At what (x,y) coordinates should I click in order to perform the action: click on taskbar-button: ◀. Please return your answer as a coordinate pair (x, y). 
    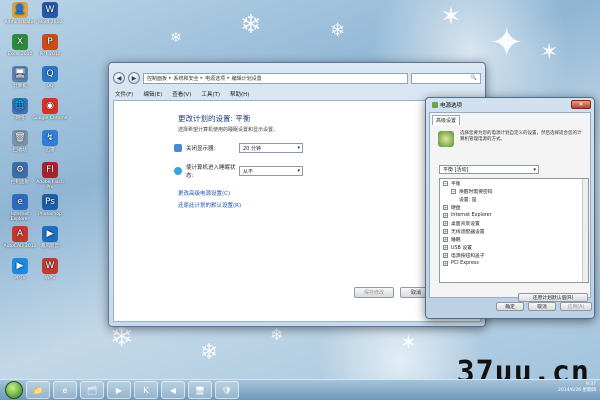
    Looking at the image, I should click on (173, 390).